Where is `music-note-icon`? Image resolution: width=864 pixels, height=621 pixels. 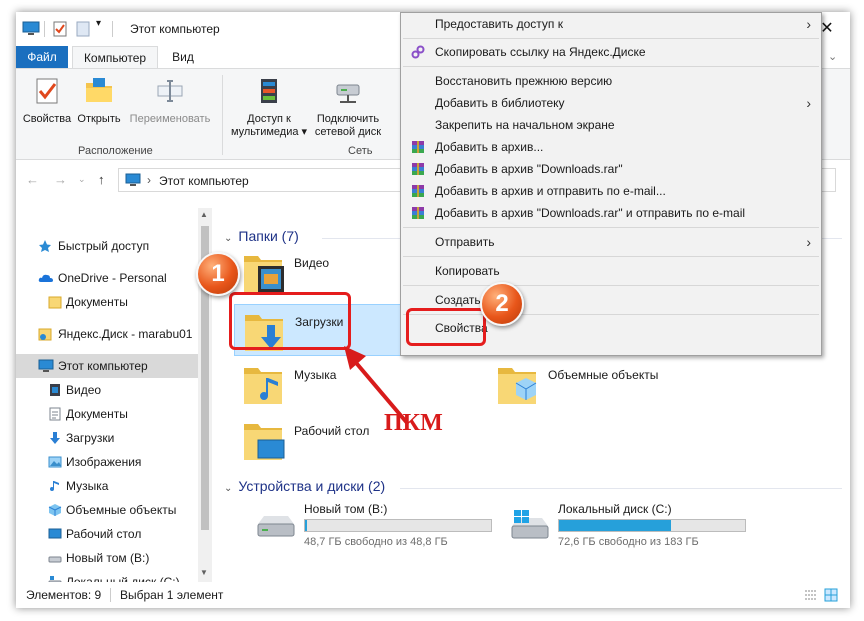
music-note-icon is located at coordinates (54, 486).